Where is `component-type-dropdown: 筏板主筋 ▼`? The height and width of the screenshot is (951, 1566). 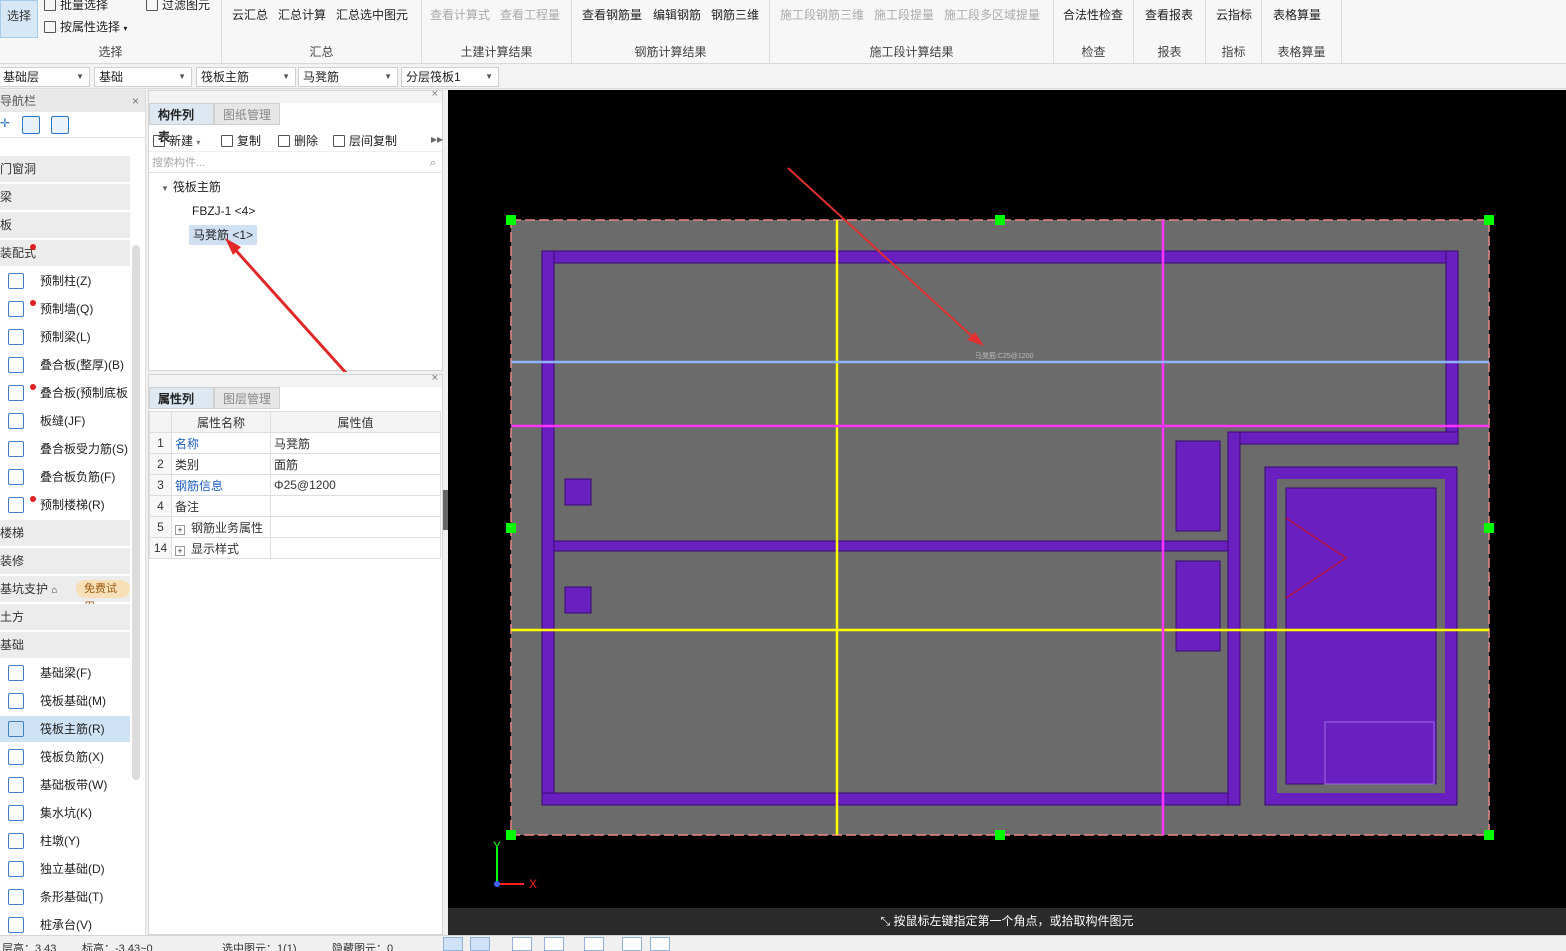
component-type-dropdown: 筏板主筋 ▼ is located at coordinates (246, 77).